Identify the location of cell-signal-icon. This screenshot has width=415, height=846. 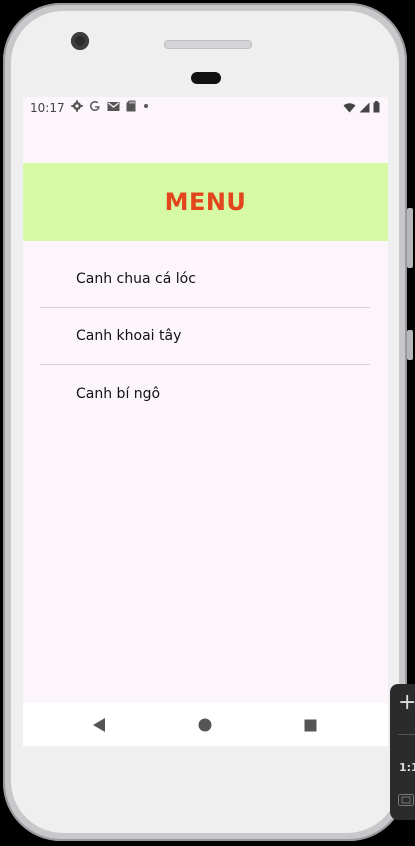
(364, 107).